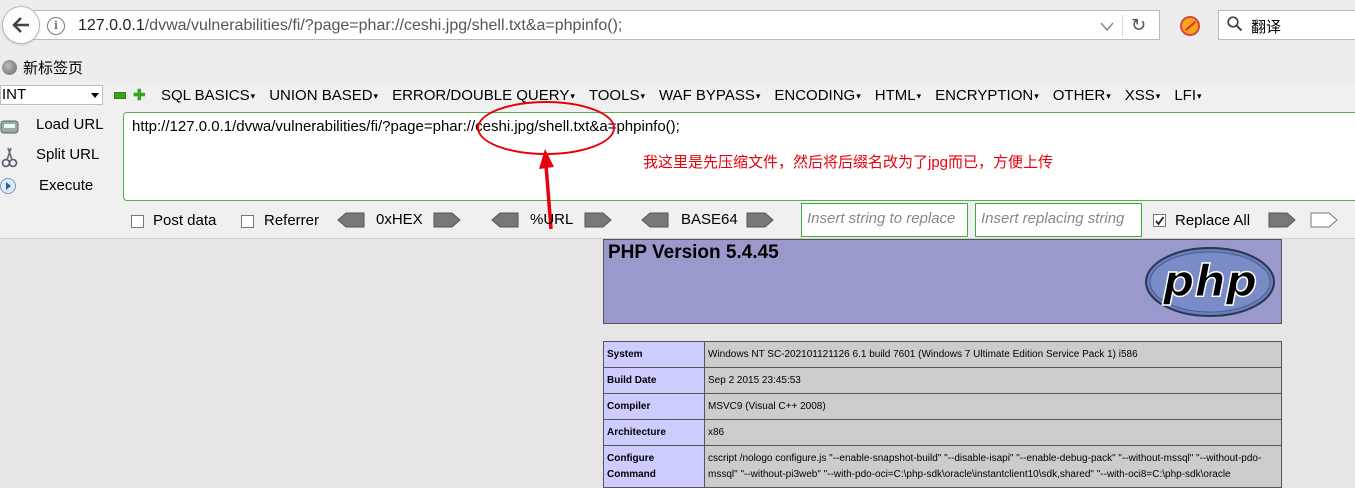 The height and width of the screenshot is (488, 1355). What do you see at coordinates (8, 186) in the screenshot?
I see `play-icon` at bounding box center [8, 186].